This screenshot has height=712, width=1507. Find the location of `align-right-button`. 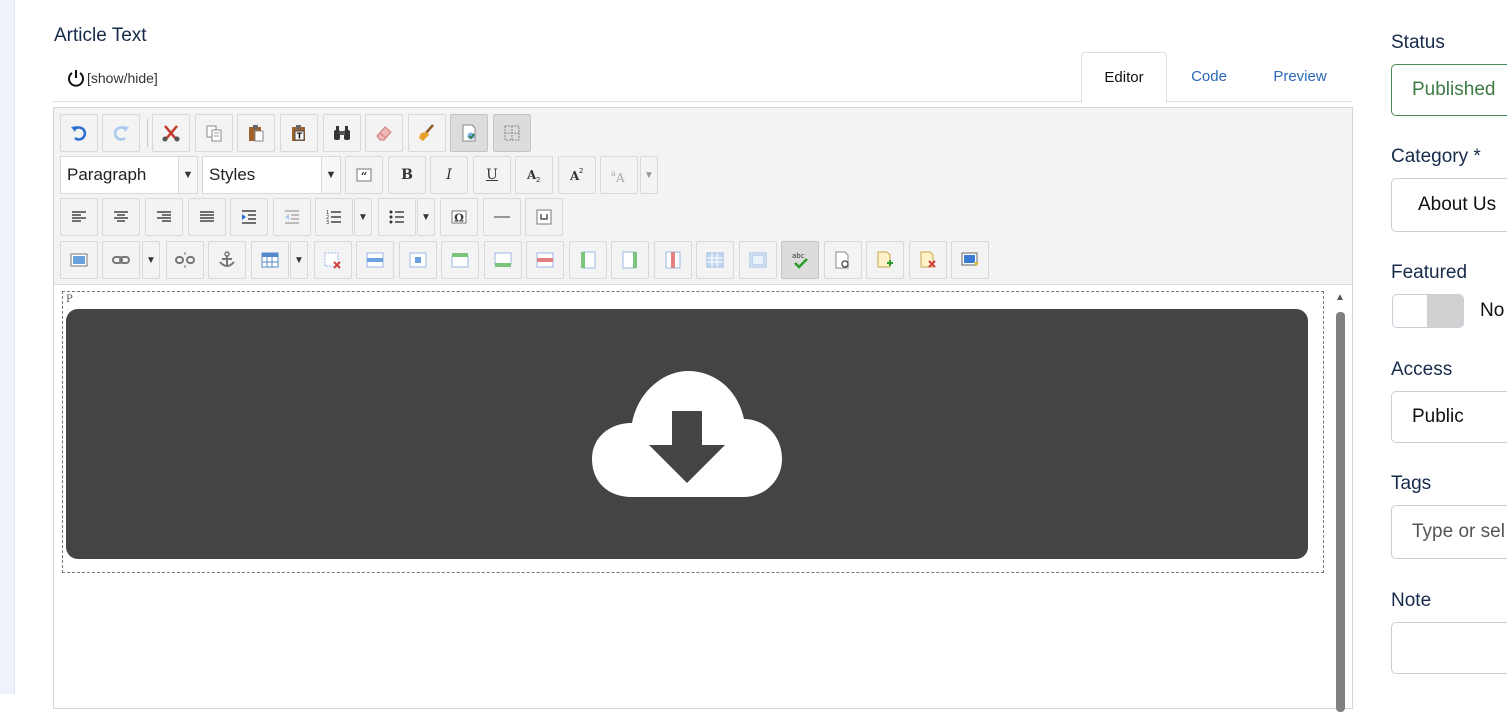

align-right-button is located at coordinates (164, 217).